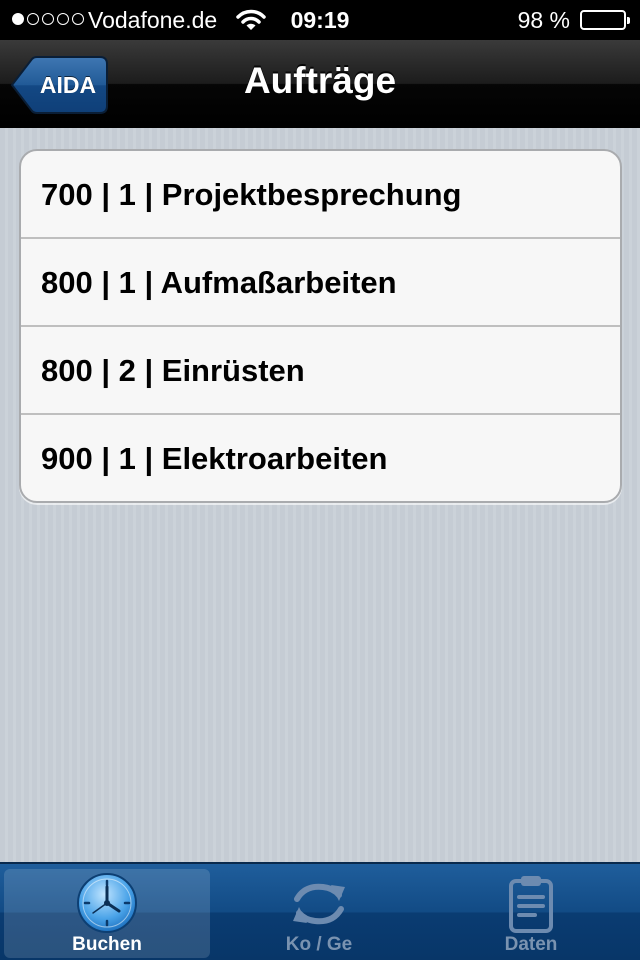 This screenshot has height=960, width=640. What do you see at coordinates (320, 80) in the screenshot?
I see `page-title: Aufträge` at bounding box center [320, 80].